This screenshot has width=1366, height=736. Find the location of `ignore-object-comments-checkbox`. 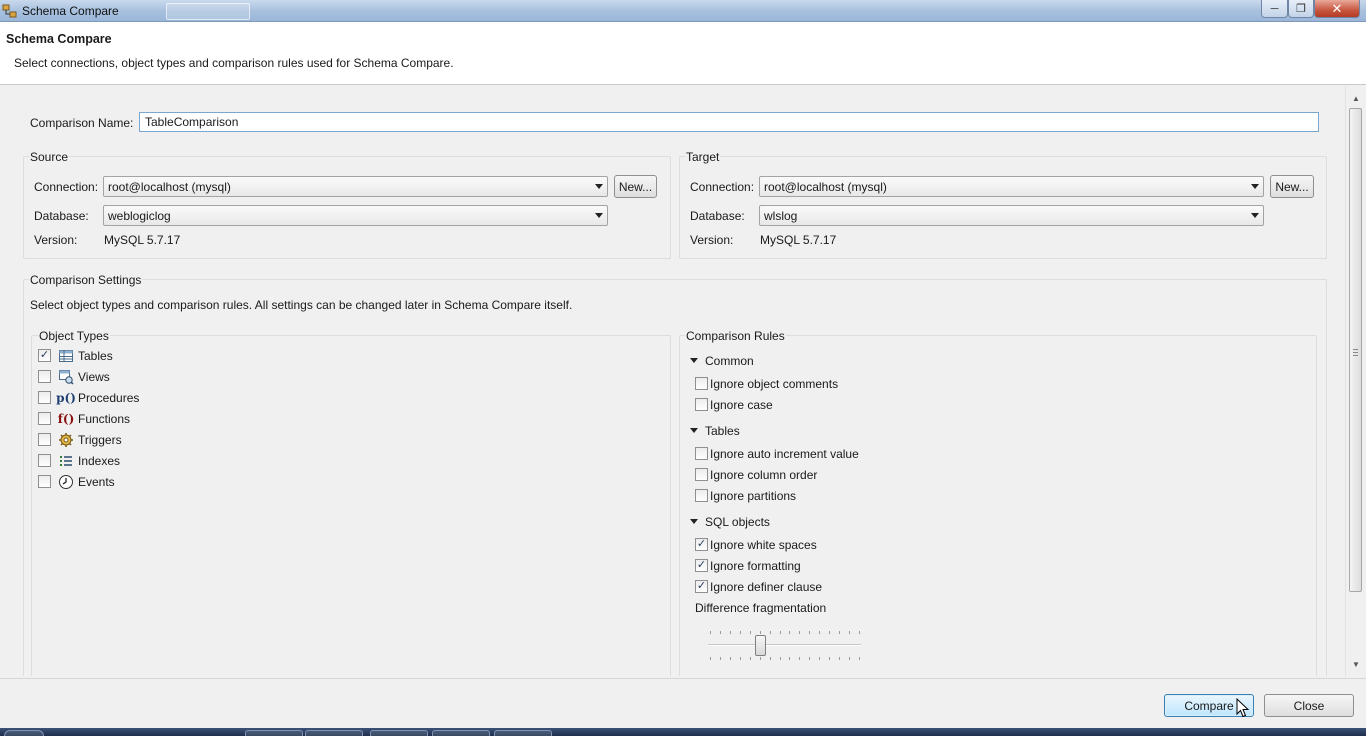

ignore-object-comments-checkbox is located at coordinates (701, 383).